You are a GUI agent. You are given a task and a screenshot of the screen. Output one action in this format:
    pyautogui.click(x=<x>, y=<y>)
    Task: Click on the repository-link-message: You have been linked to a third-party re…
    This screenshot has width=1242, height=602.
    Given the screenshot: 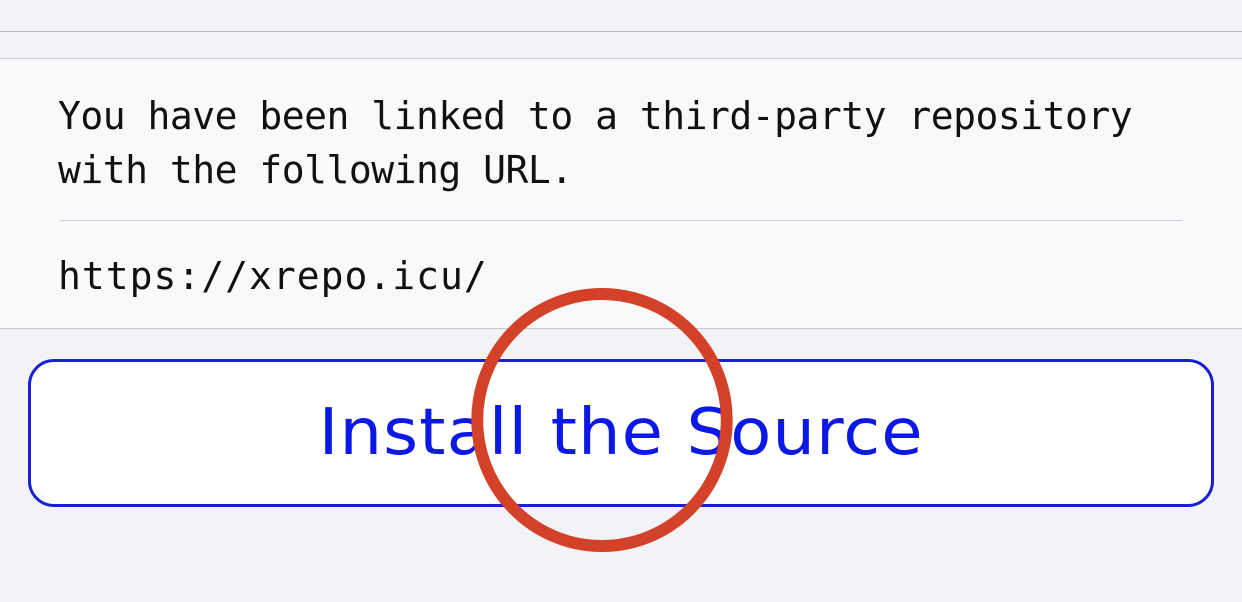 What is the action you would take?
    pyautogui.click(x=595, y=143)
    